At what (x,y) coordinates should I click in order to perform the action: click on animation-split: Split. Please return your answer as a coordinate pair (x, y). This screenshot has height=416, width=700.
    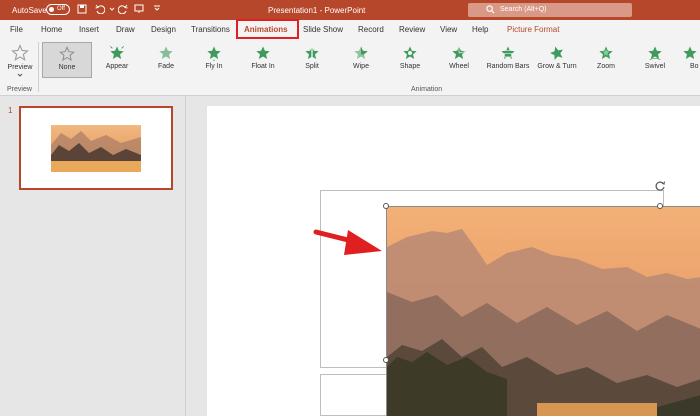
    Looking at the image, I should click on (312, 60).